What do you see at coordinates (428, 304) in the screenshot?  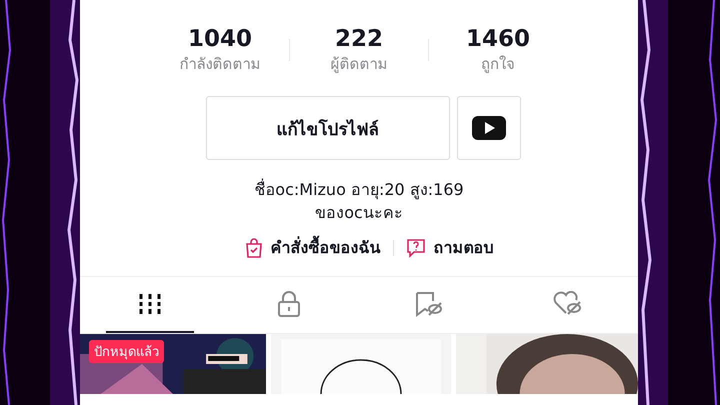 I see `hidden-bookmark-icon` at bounding box center [428, 304].